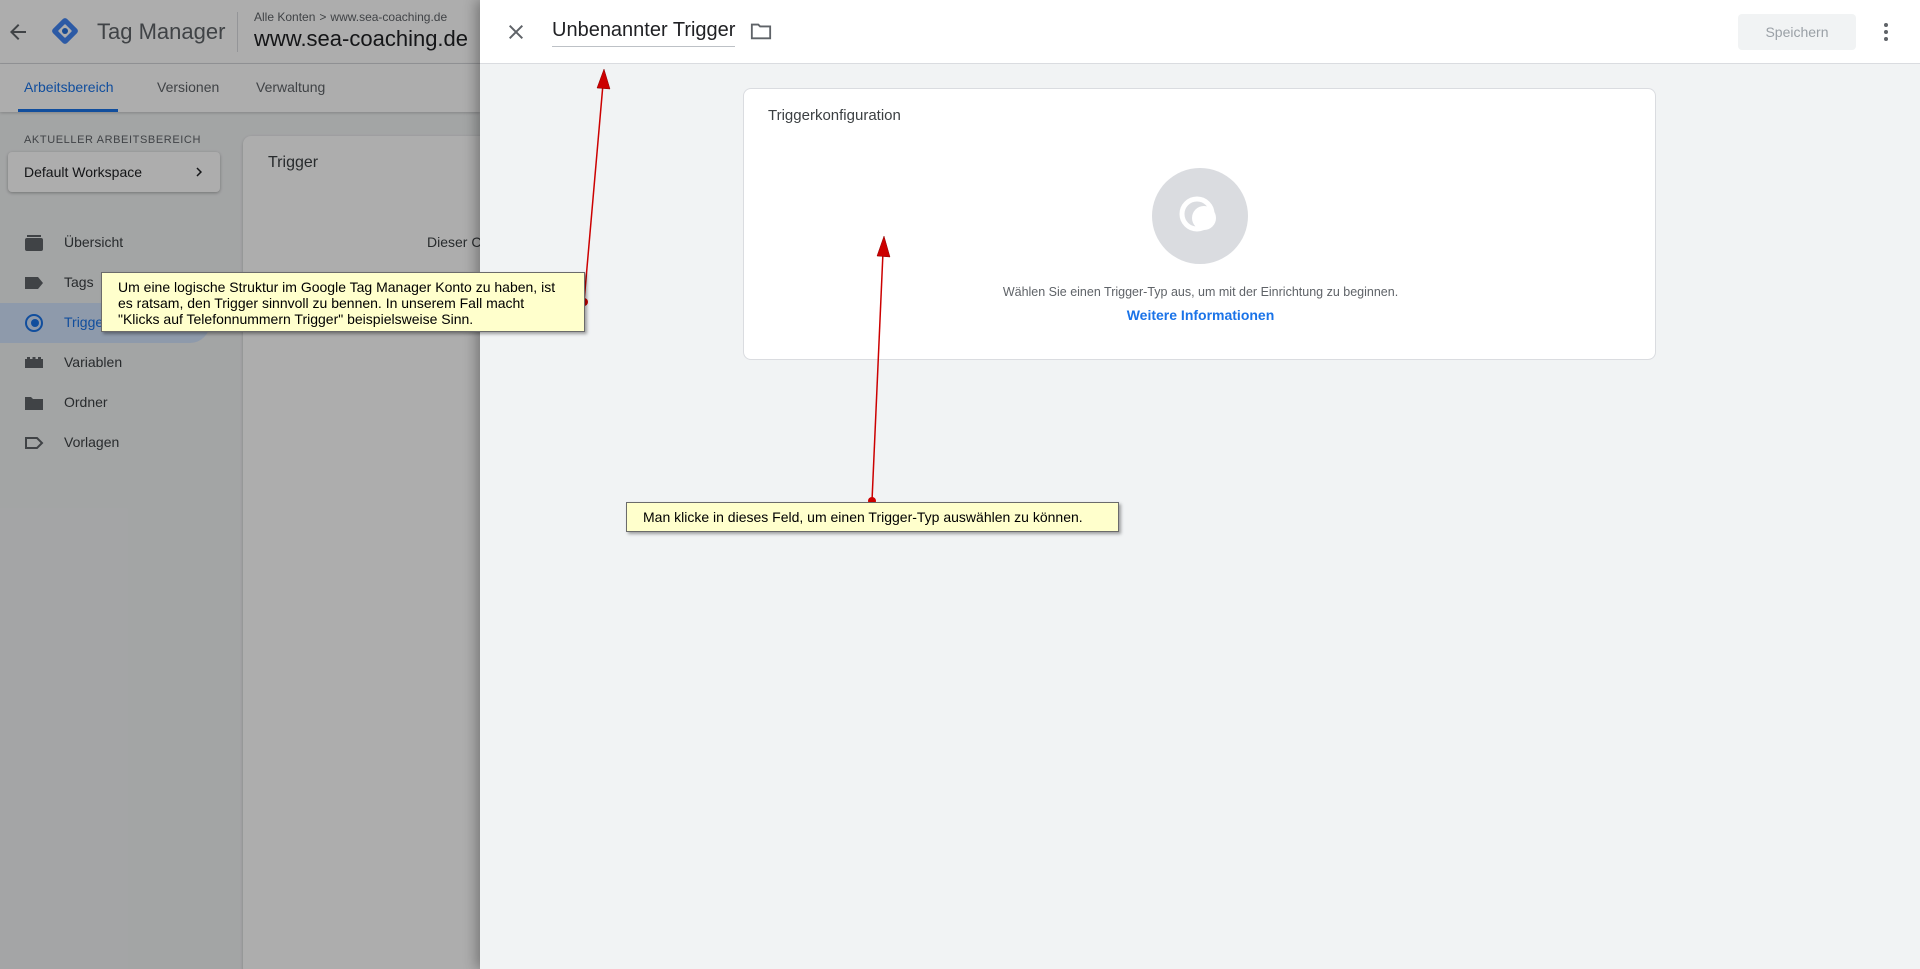 This screenshot has height=969, width=1920. Describe the element at coordinates (834, 115) in the screenshot. I see `config-card-title: Triggerkonfiguration` at that location.